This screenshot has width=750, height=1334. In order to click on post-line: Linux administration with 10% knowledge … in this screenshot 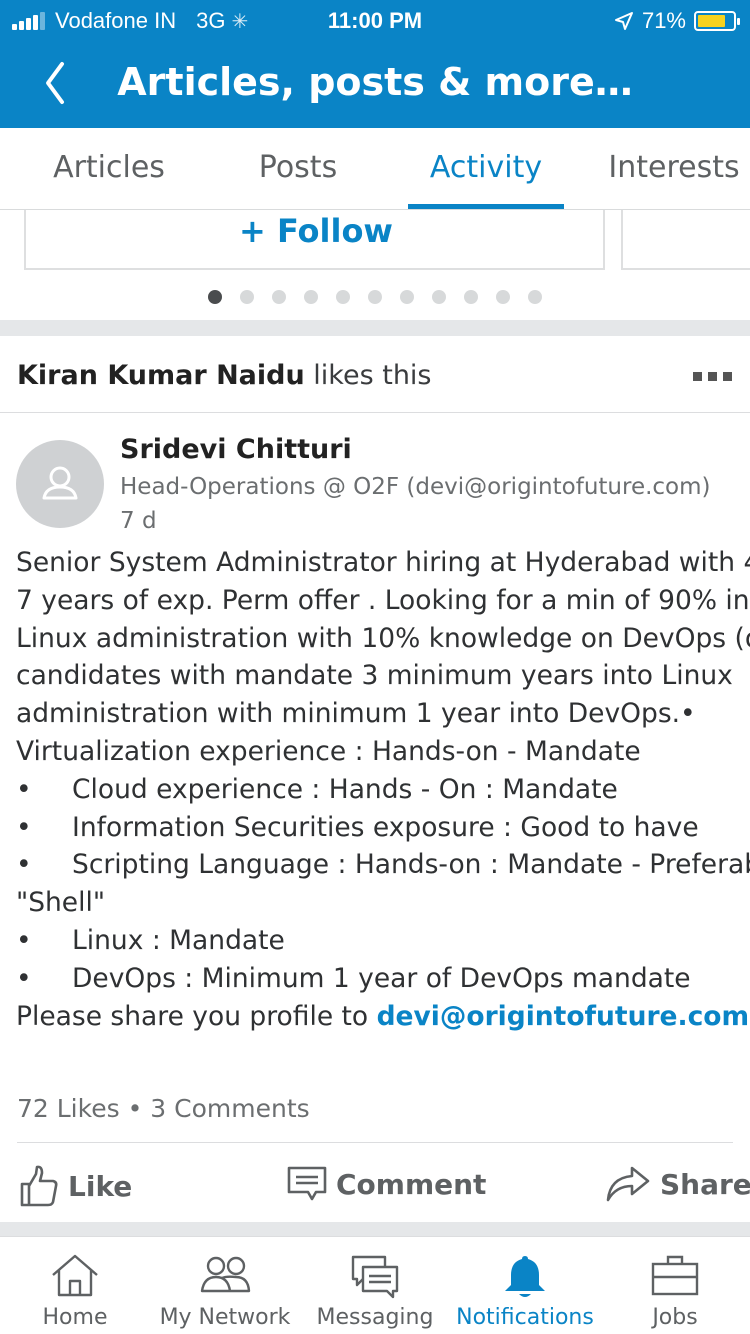, I will do `click(383, 638)`.